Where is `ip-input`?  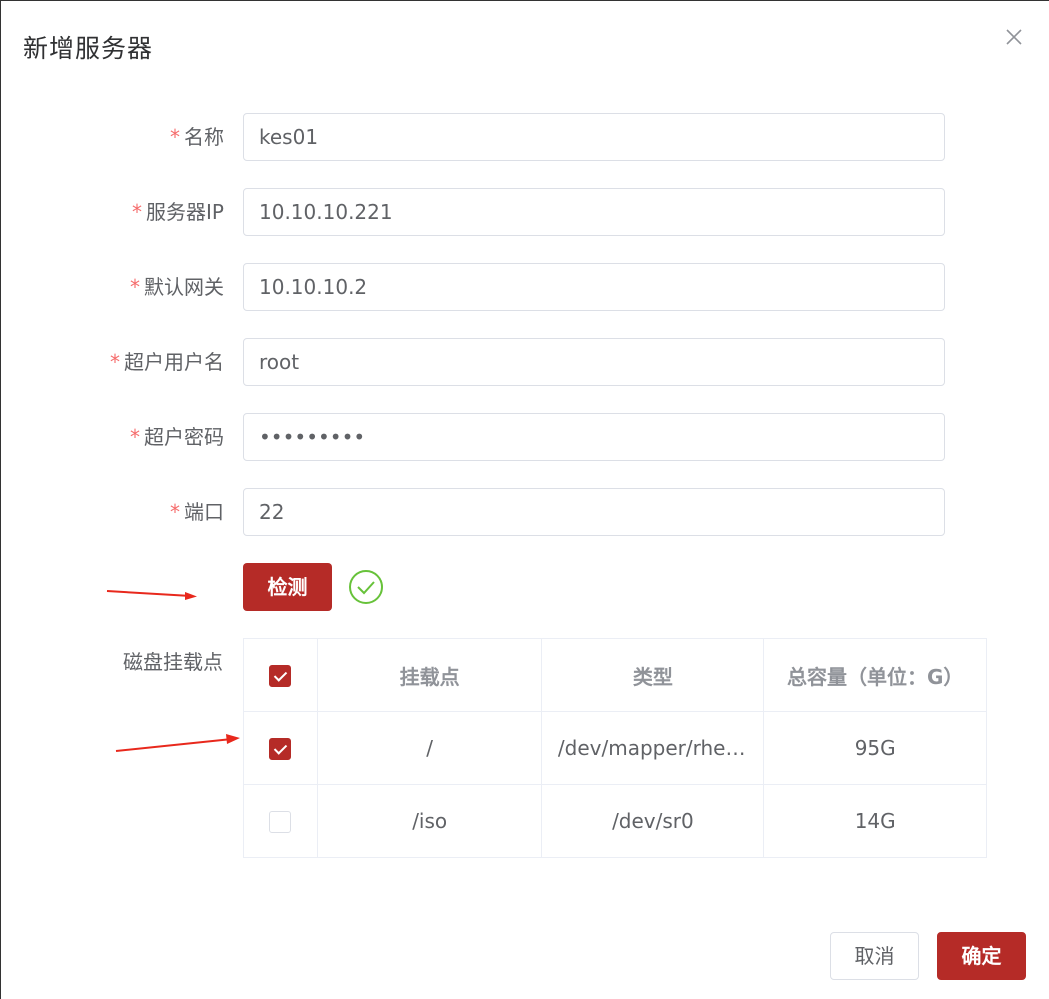 ip-input is located at coordinates (594, 212).